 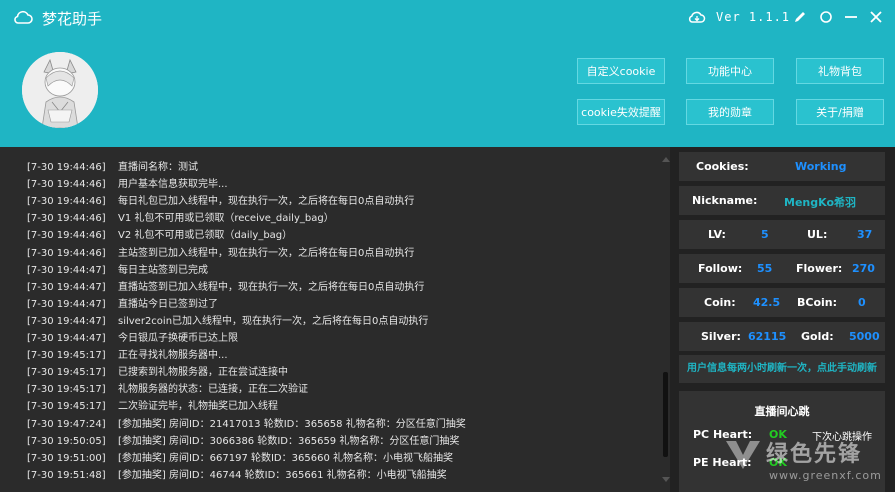 What do you see at coordinates (621, 112) in the screenshot?
I see `cookie-expiry-alert-button: cookie失效提醒` at bounding box center [621, 112].